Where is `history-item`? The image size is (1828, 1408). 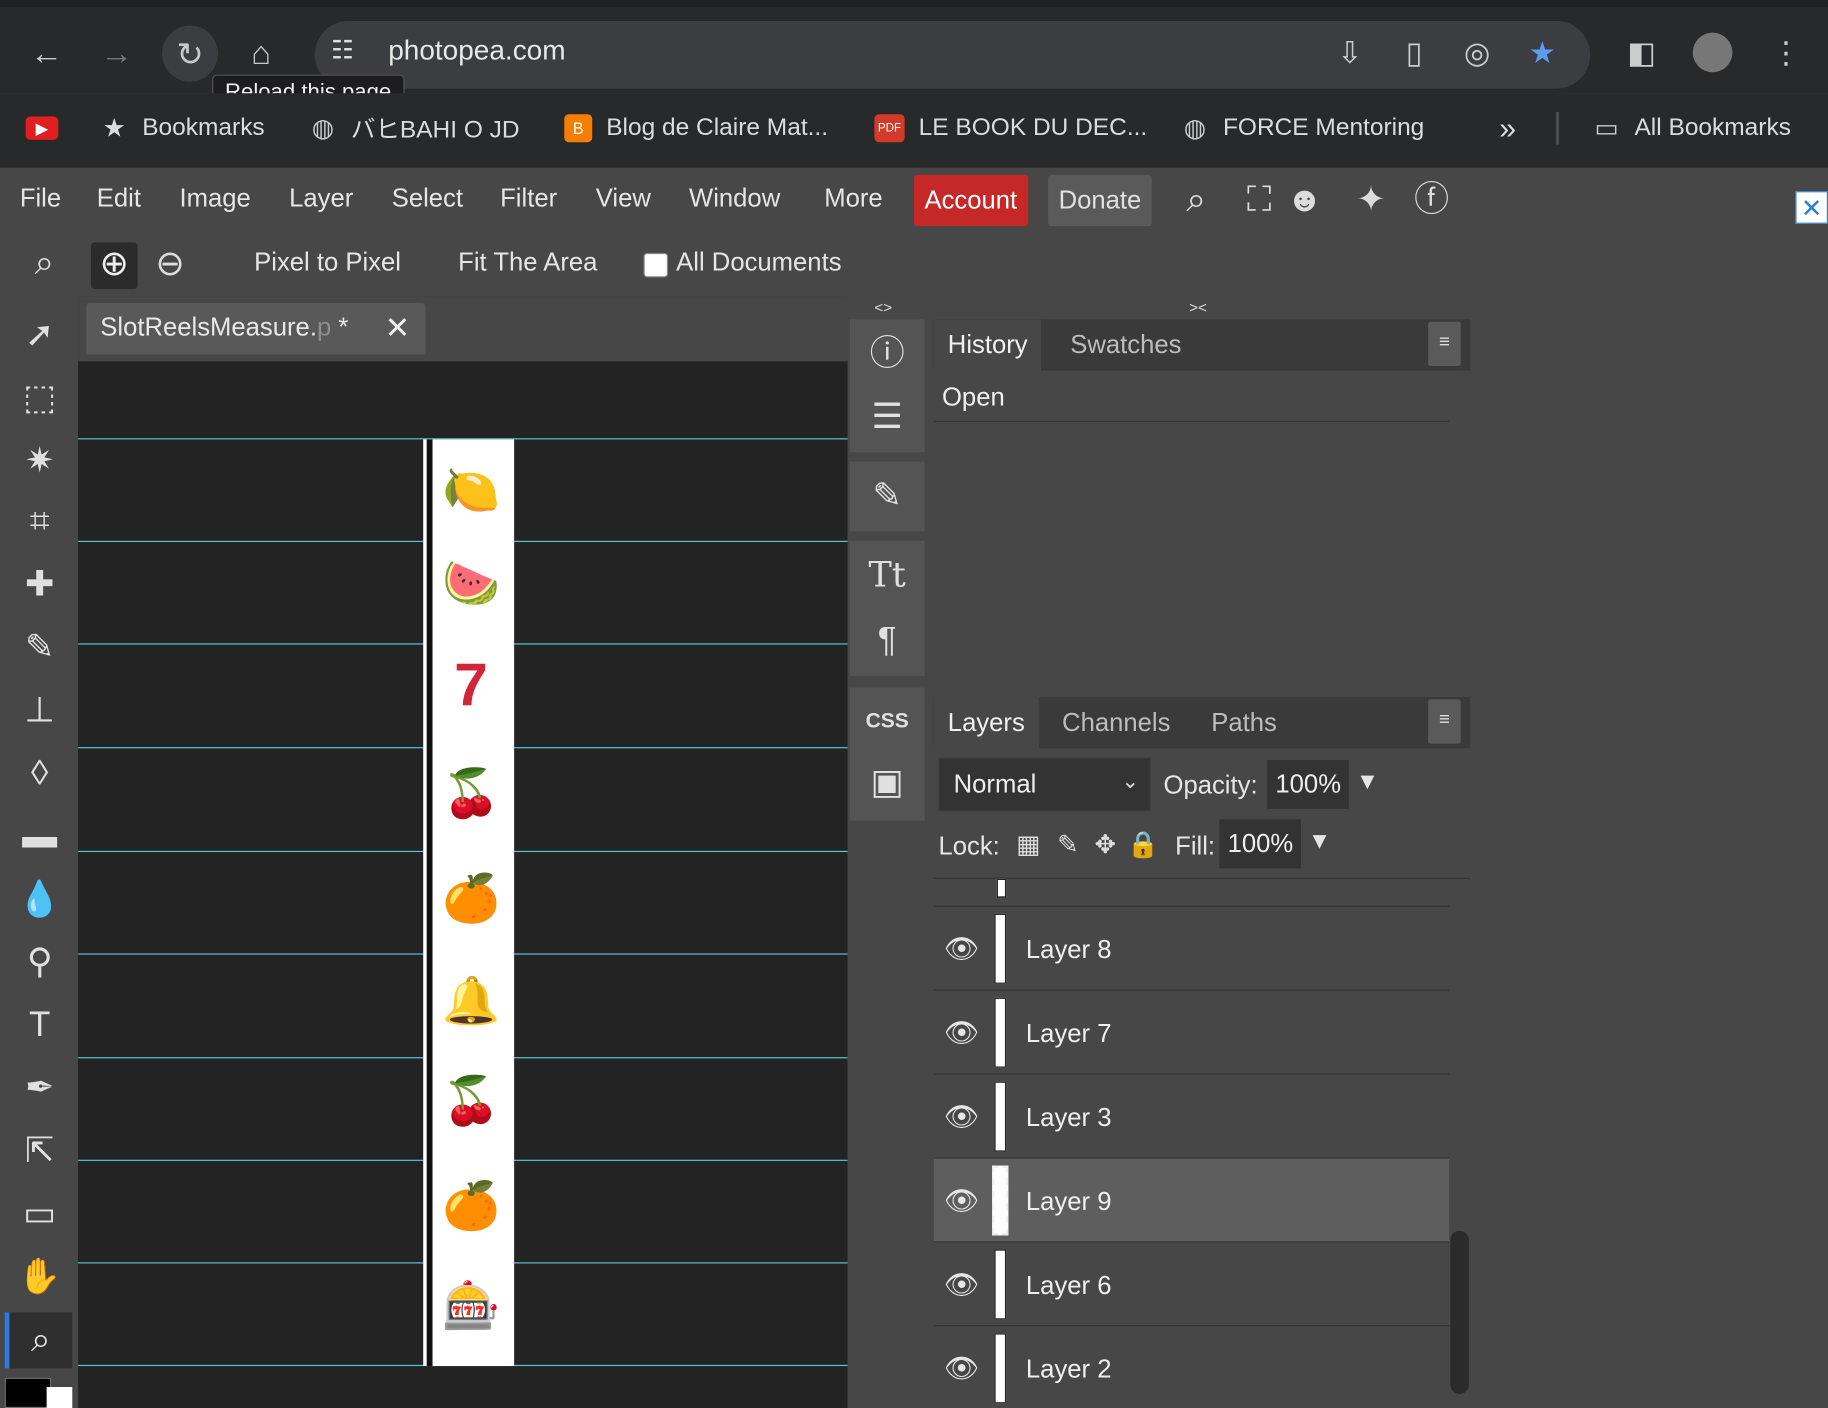
history-item is located at coordinates (1191, 396).